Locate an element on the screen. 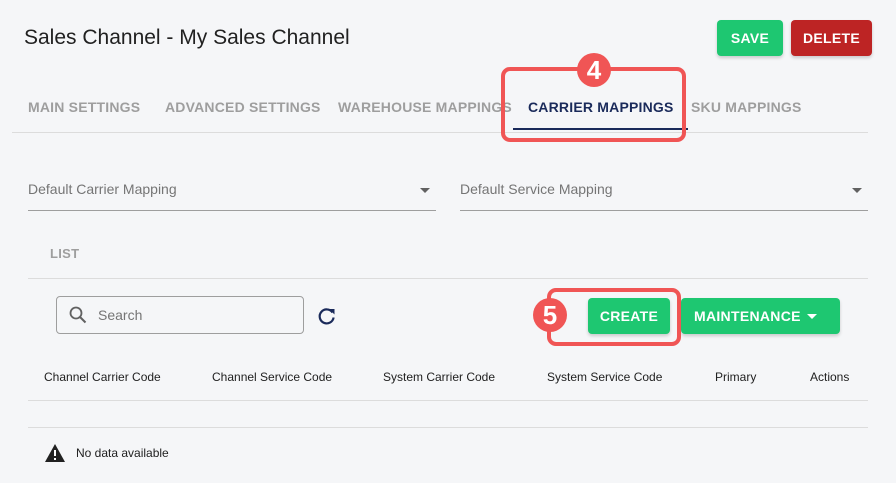  callout-step-4: 4 is located at coordinates (594, 70).